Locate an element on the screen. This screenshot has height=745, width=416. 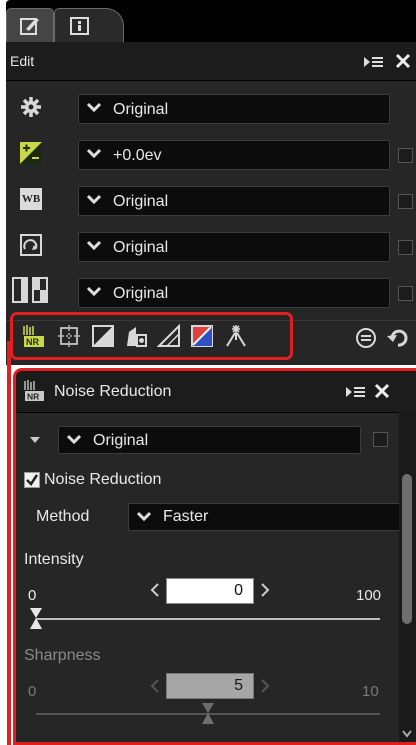
gear-icon is located at coordinates (31, 107).